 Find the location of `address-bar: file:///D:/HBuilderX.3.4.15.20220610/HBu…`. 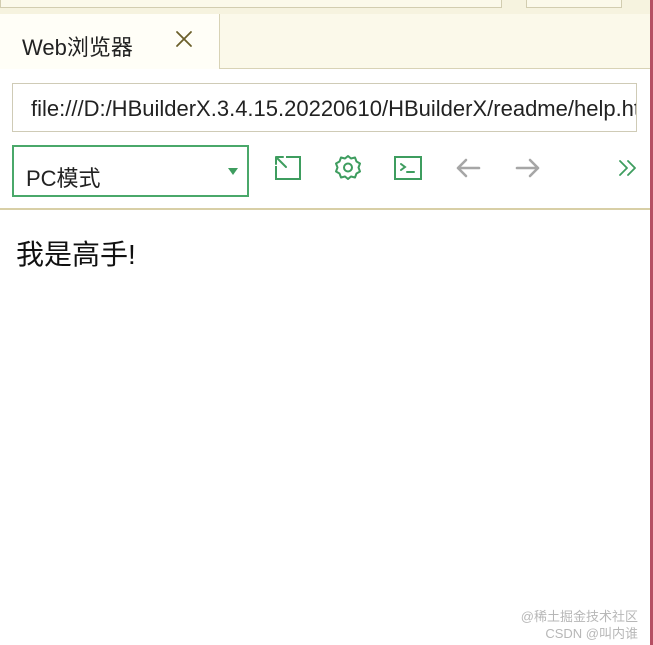

address-bar: file:///D:/HBuilderX.3.4.15.20220610/HBu… is located at coordinates (324, 107).